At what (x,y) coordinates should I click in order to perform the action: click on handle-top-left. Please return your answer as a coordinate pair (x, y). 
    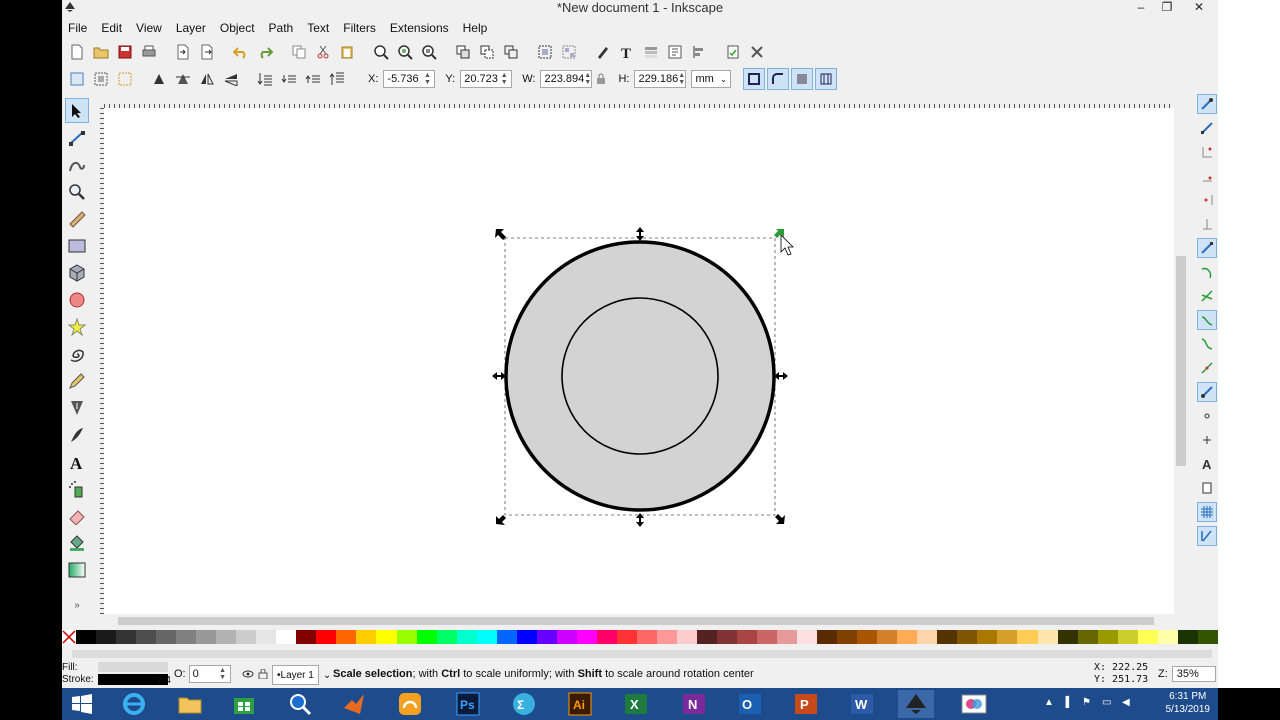
    Looking at the image, I should click on (500, 234).